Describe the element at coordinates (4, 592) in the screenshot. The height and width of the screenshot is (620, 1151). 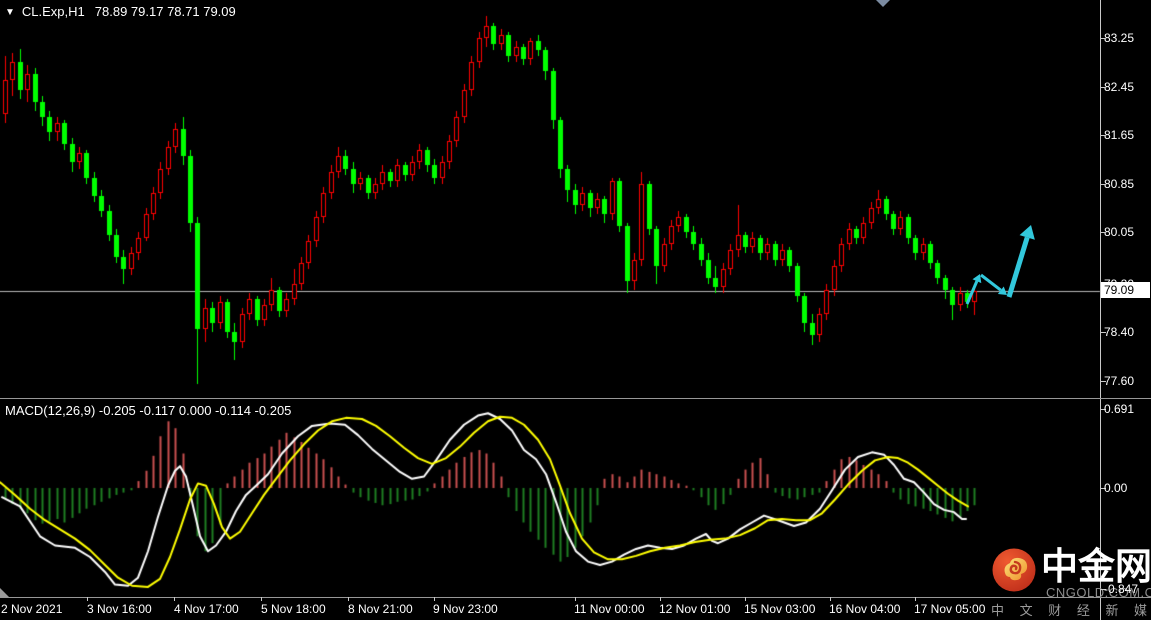
I see `panel-corner-grip-icon` at that location.